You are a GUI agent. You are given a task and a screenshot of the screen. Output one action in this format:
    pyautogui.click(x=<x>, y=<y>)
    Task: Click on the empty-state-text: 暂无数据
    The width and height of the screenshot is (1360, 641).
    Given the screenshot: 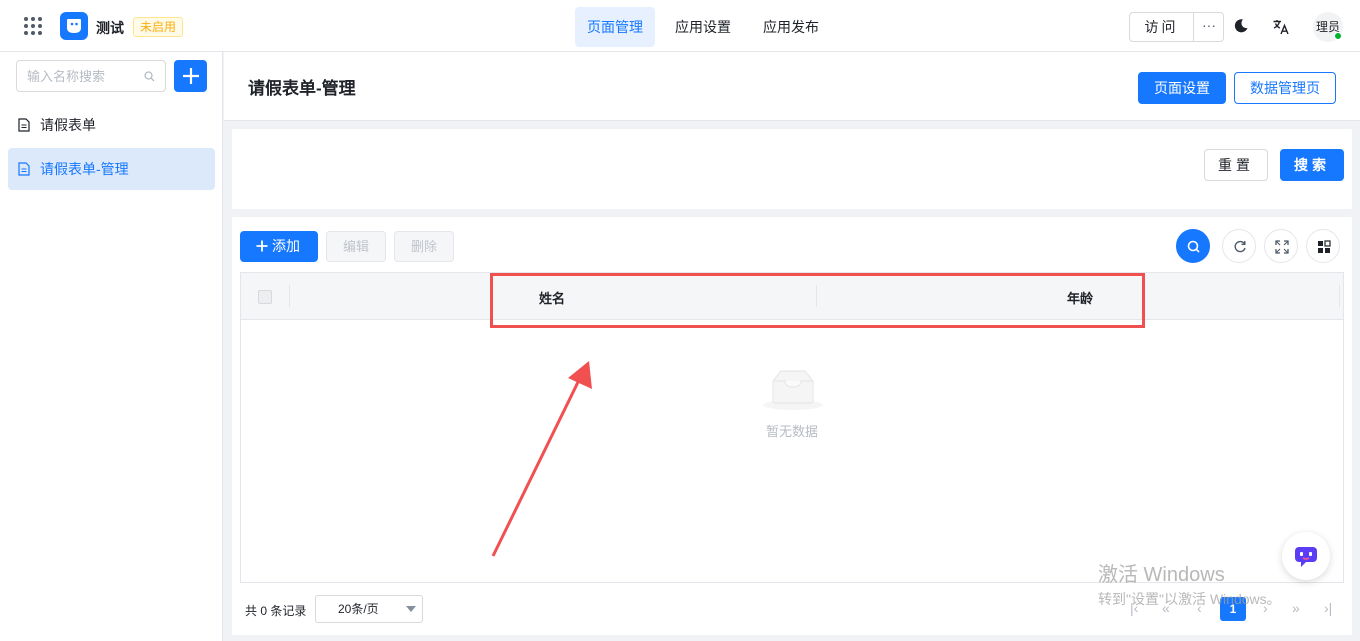 What is the action you would take?
    pyautogui.click(x=791, y=431)
    